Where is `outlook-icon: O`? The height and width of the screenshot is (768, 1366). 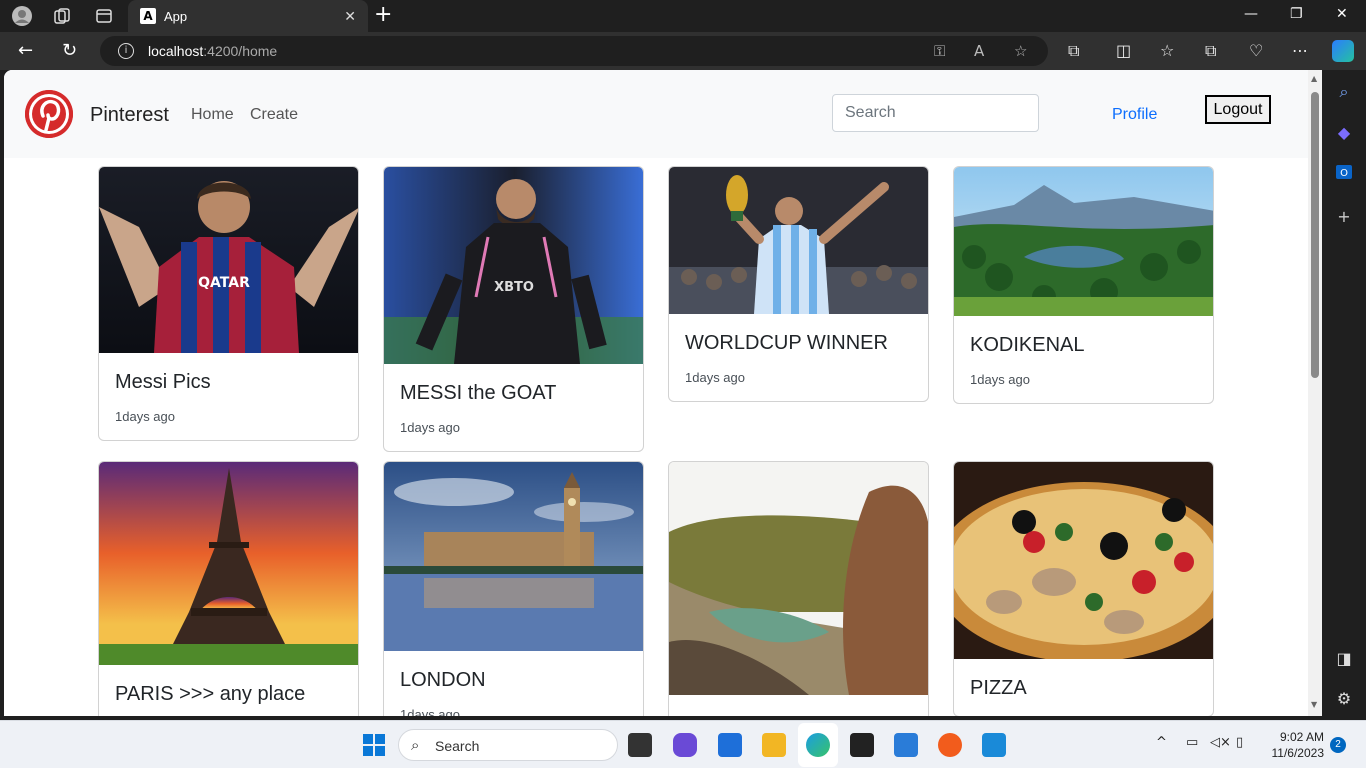
outlook-icon: O is located at coordinates (1344, 172).